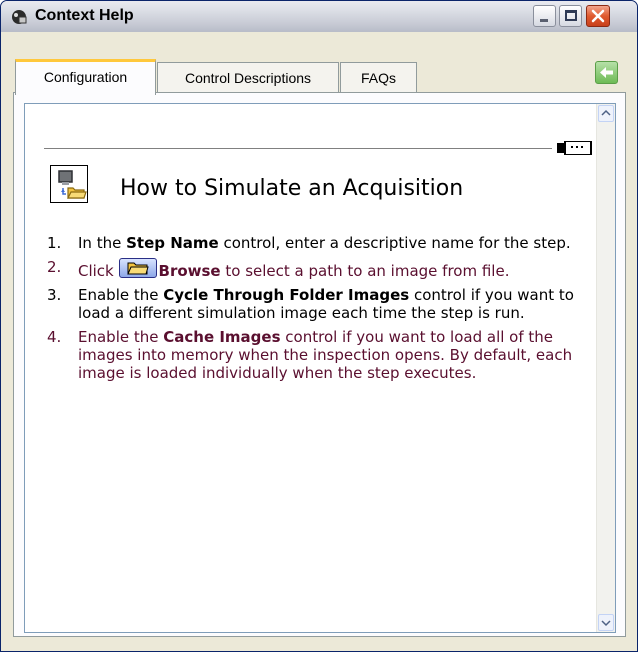 The width and height of the screenshot is (638, 652). I want to click on tab-control-descriptions: Control Descriptions, so click(248, 77).